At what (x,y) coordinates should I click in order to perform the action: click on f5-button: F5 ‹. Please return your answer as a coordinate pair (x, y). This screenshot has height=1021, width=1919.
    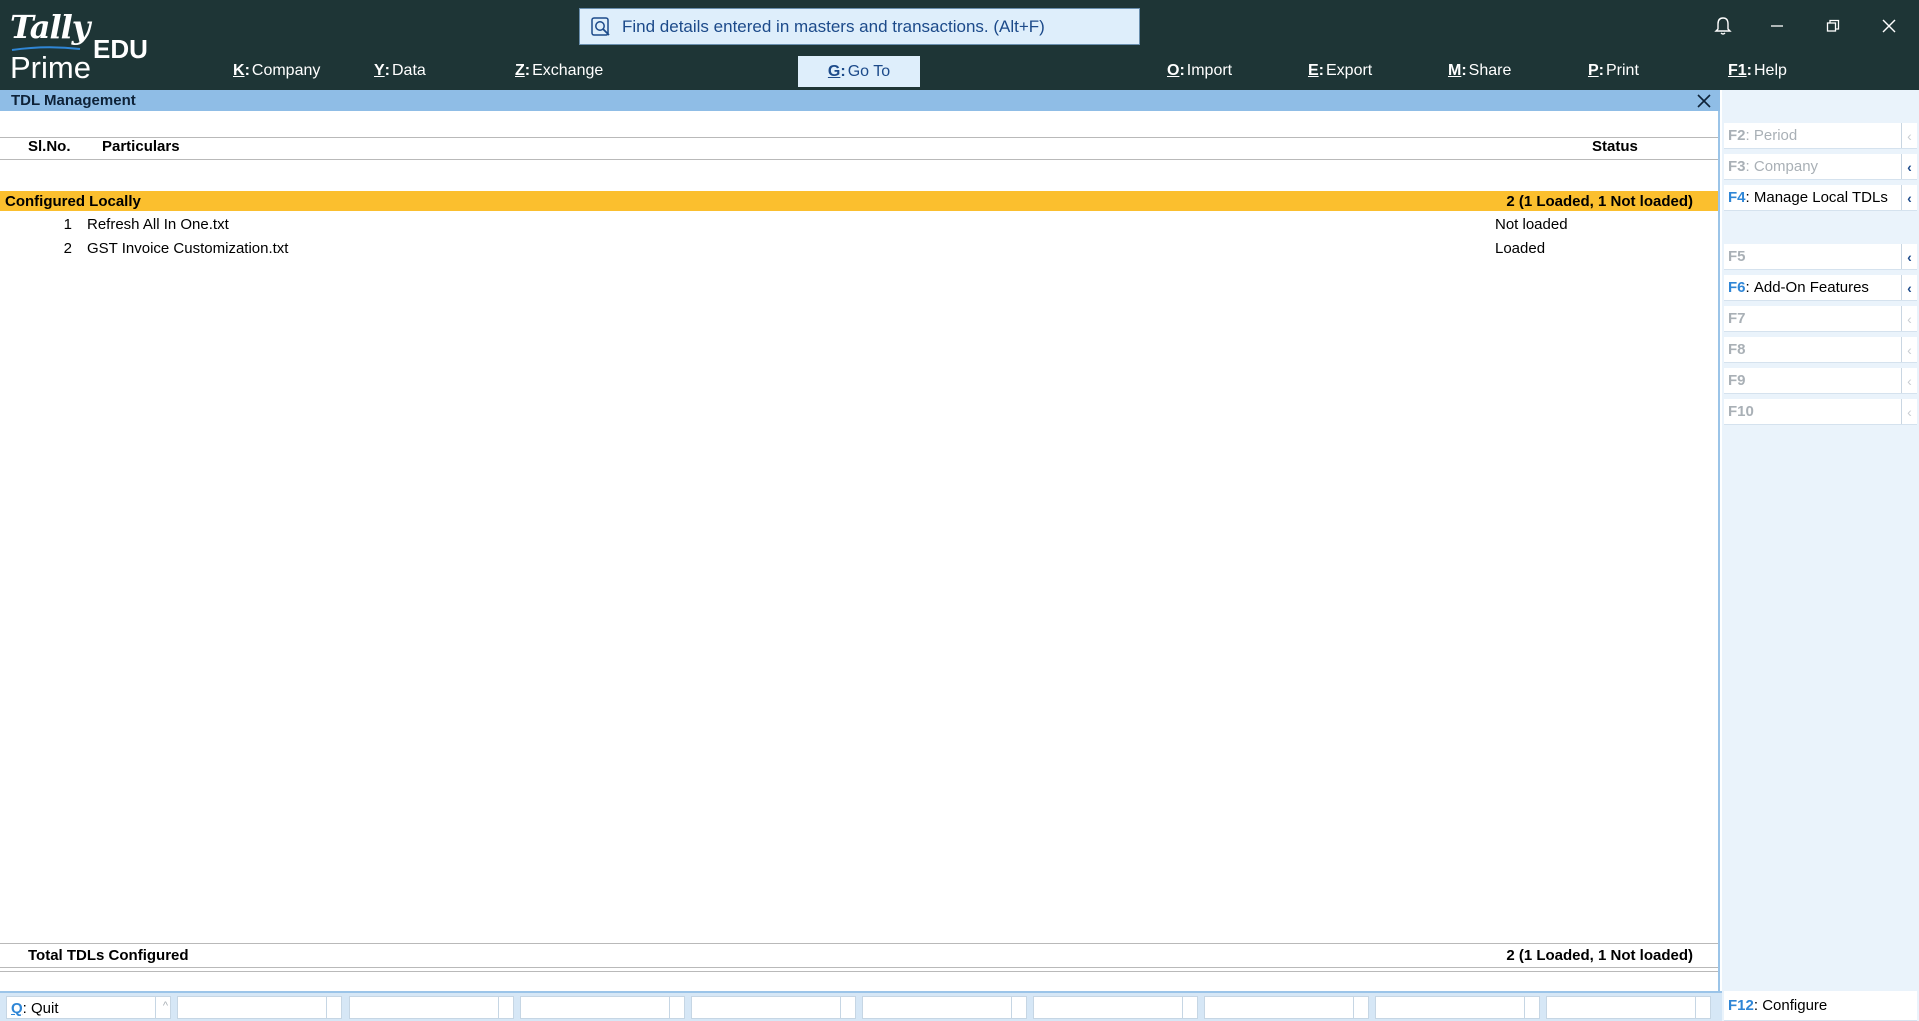
    Looking at the image, I should click on (1820, 257).